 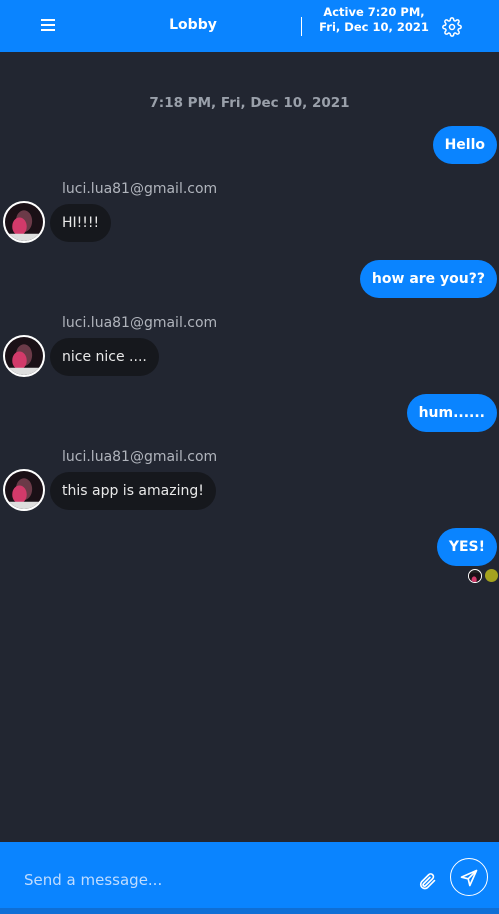 I want to click on paper-plane-icon, so click(x=469, y=878).